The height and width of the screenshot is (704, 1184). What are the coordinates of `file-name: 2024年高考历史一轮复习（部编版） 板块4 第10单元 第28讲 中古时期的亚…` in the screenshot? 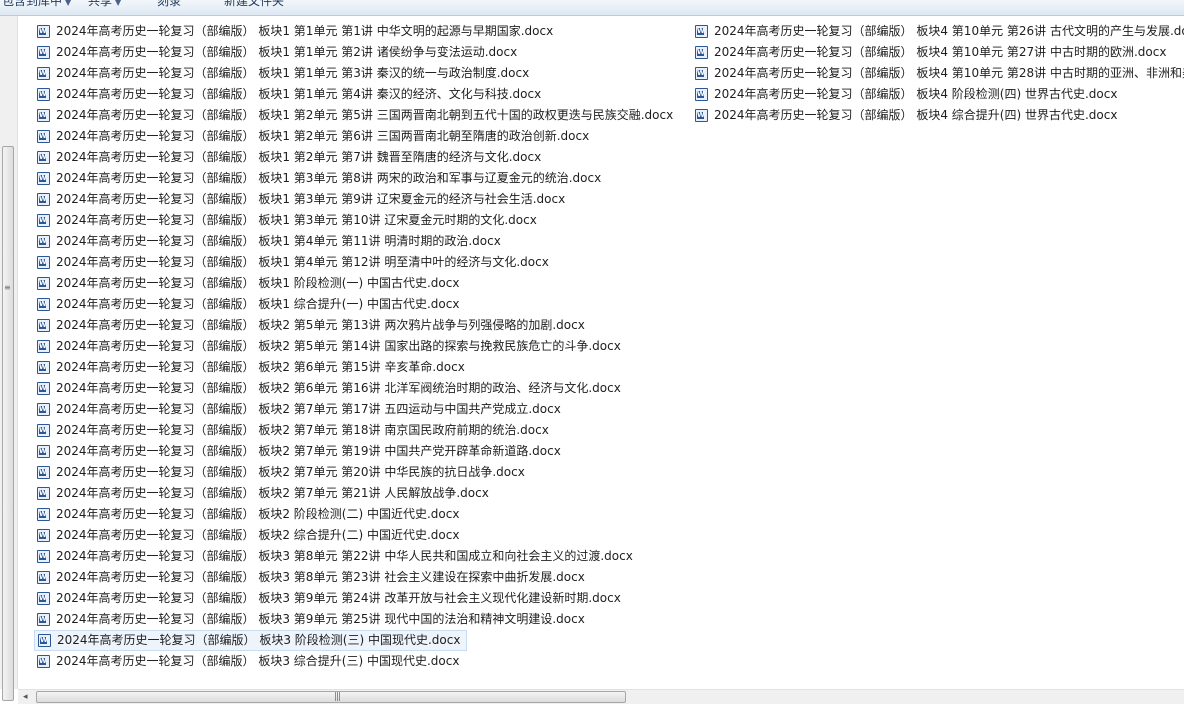 It's located at (949, 73).